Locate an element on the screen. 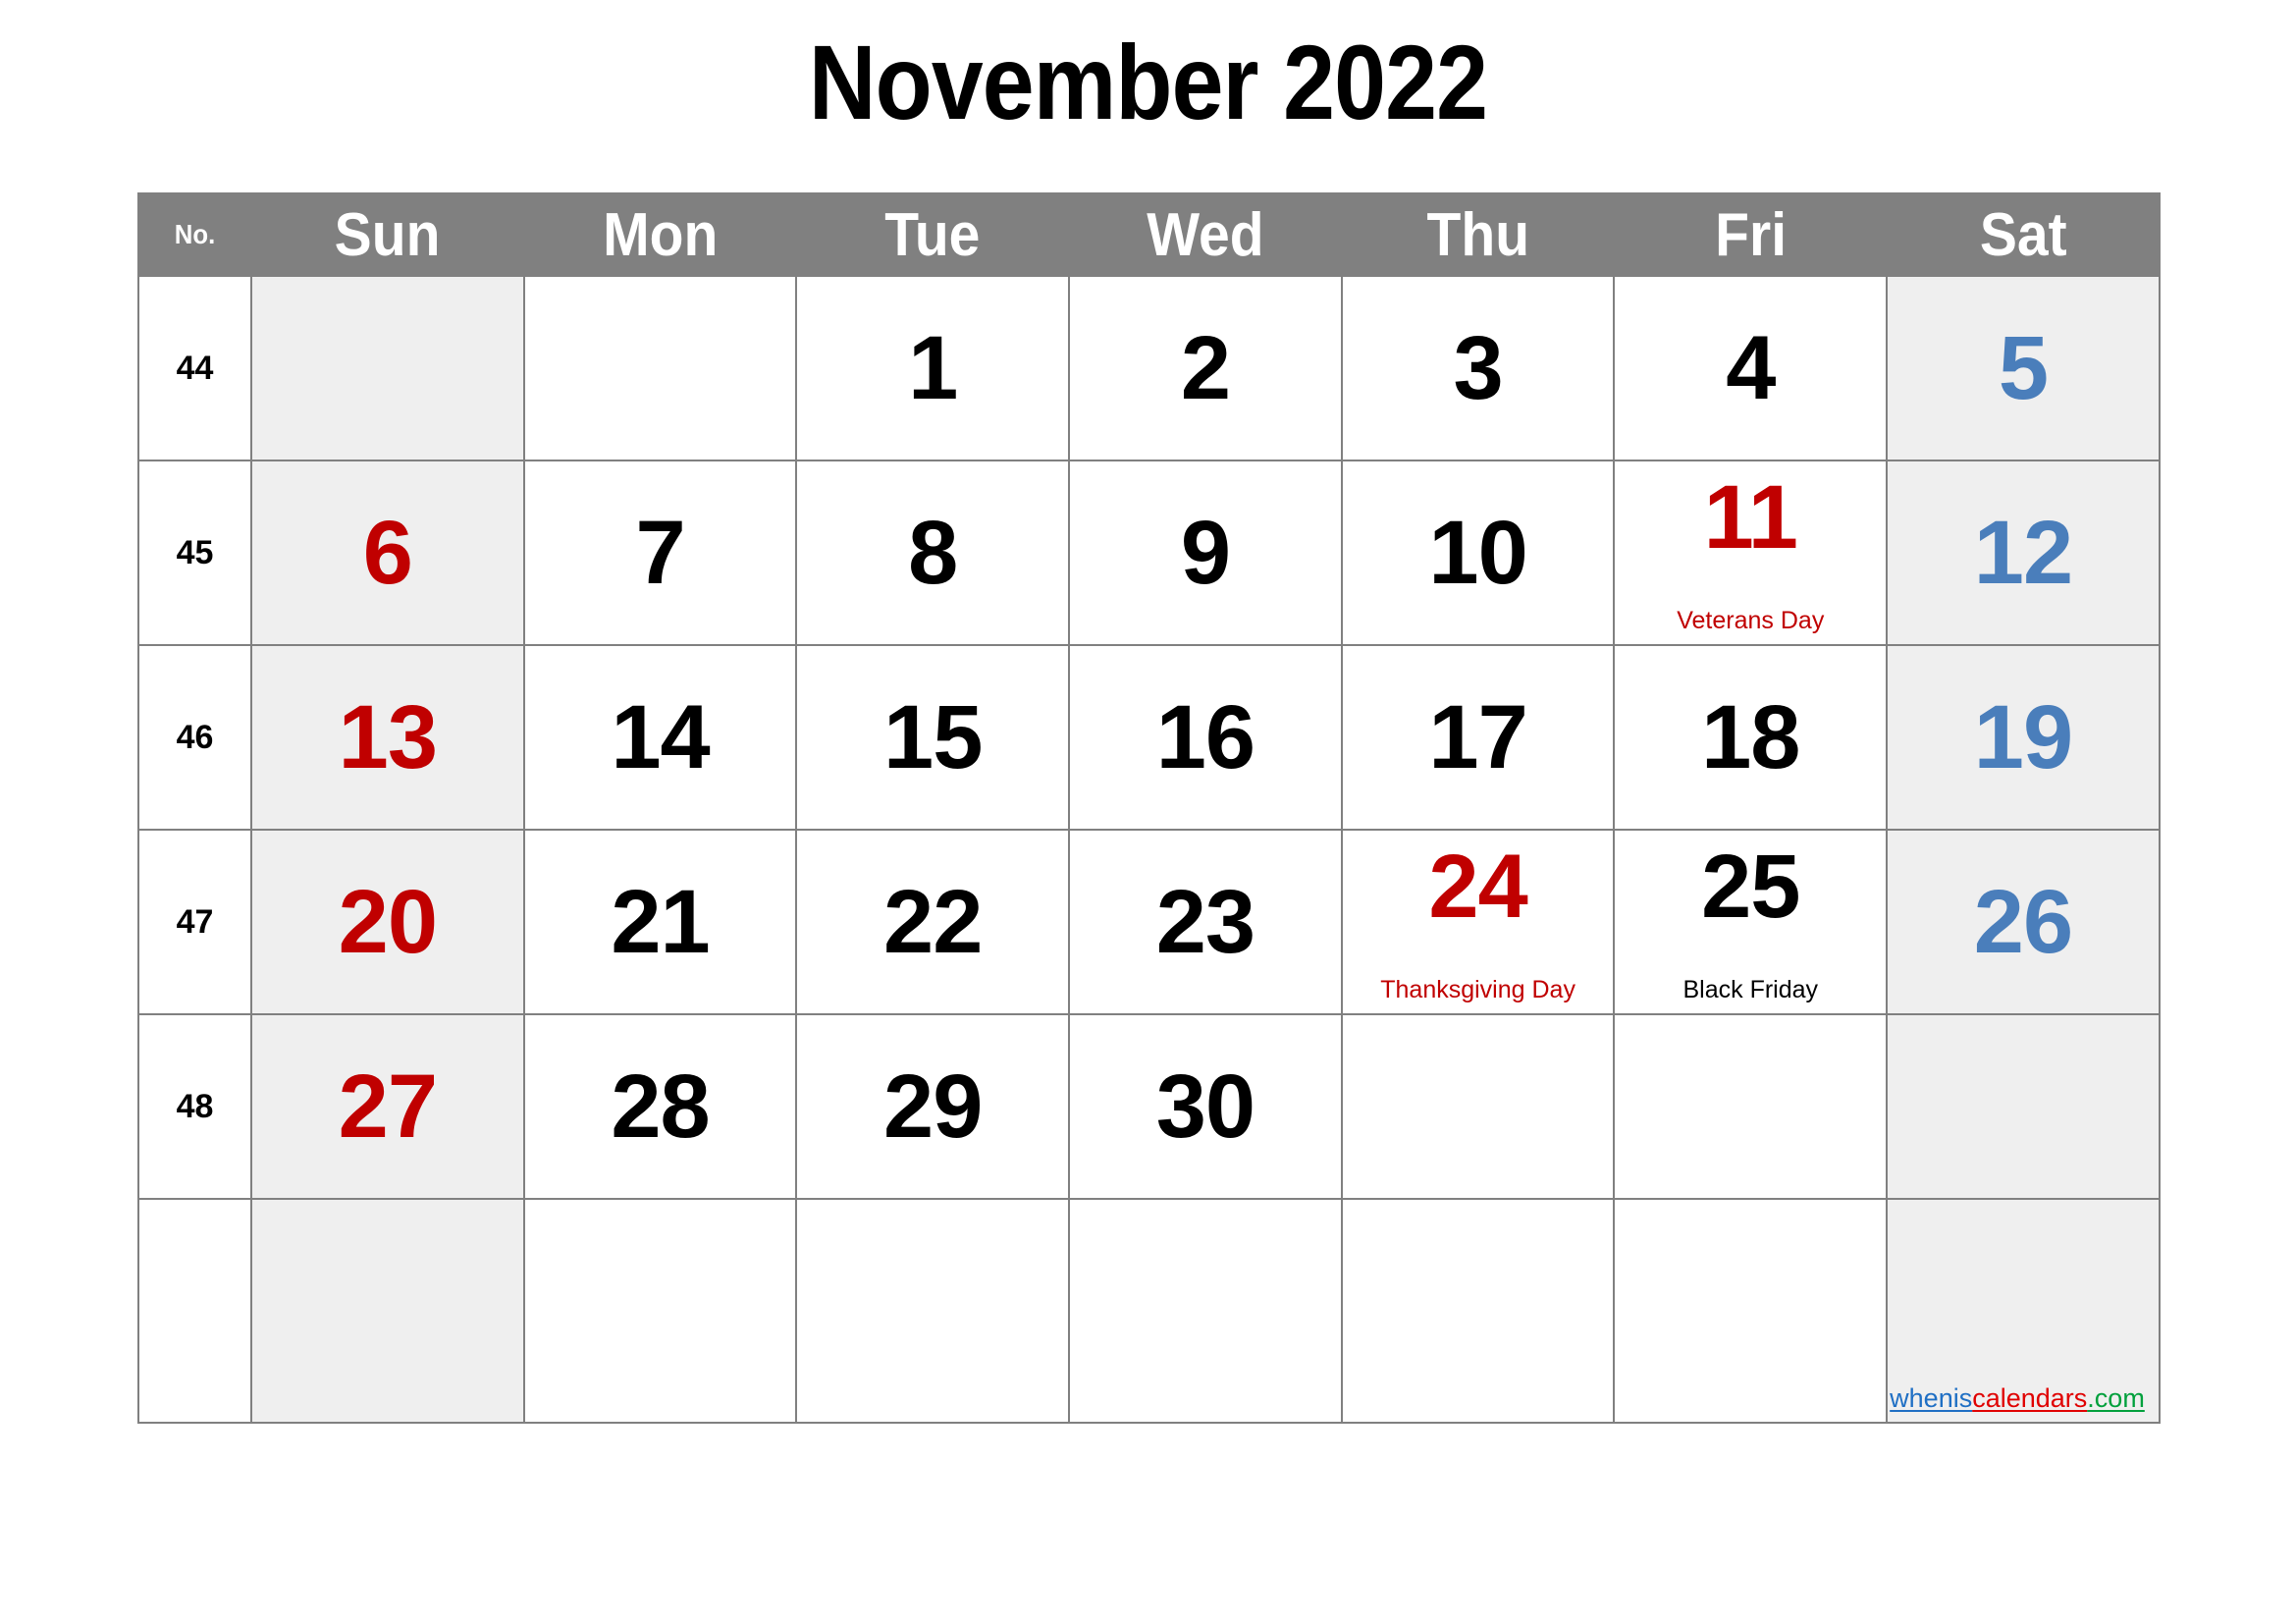 The image size is (2296, 1624). day-number: 14 is located at coordinates (660, 737).